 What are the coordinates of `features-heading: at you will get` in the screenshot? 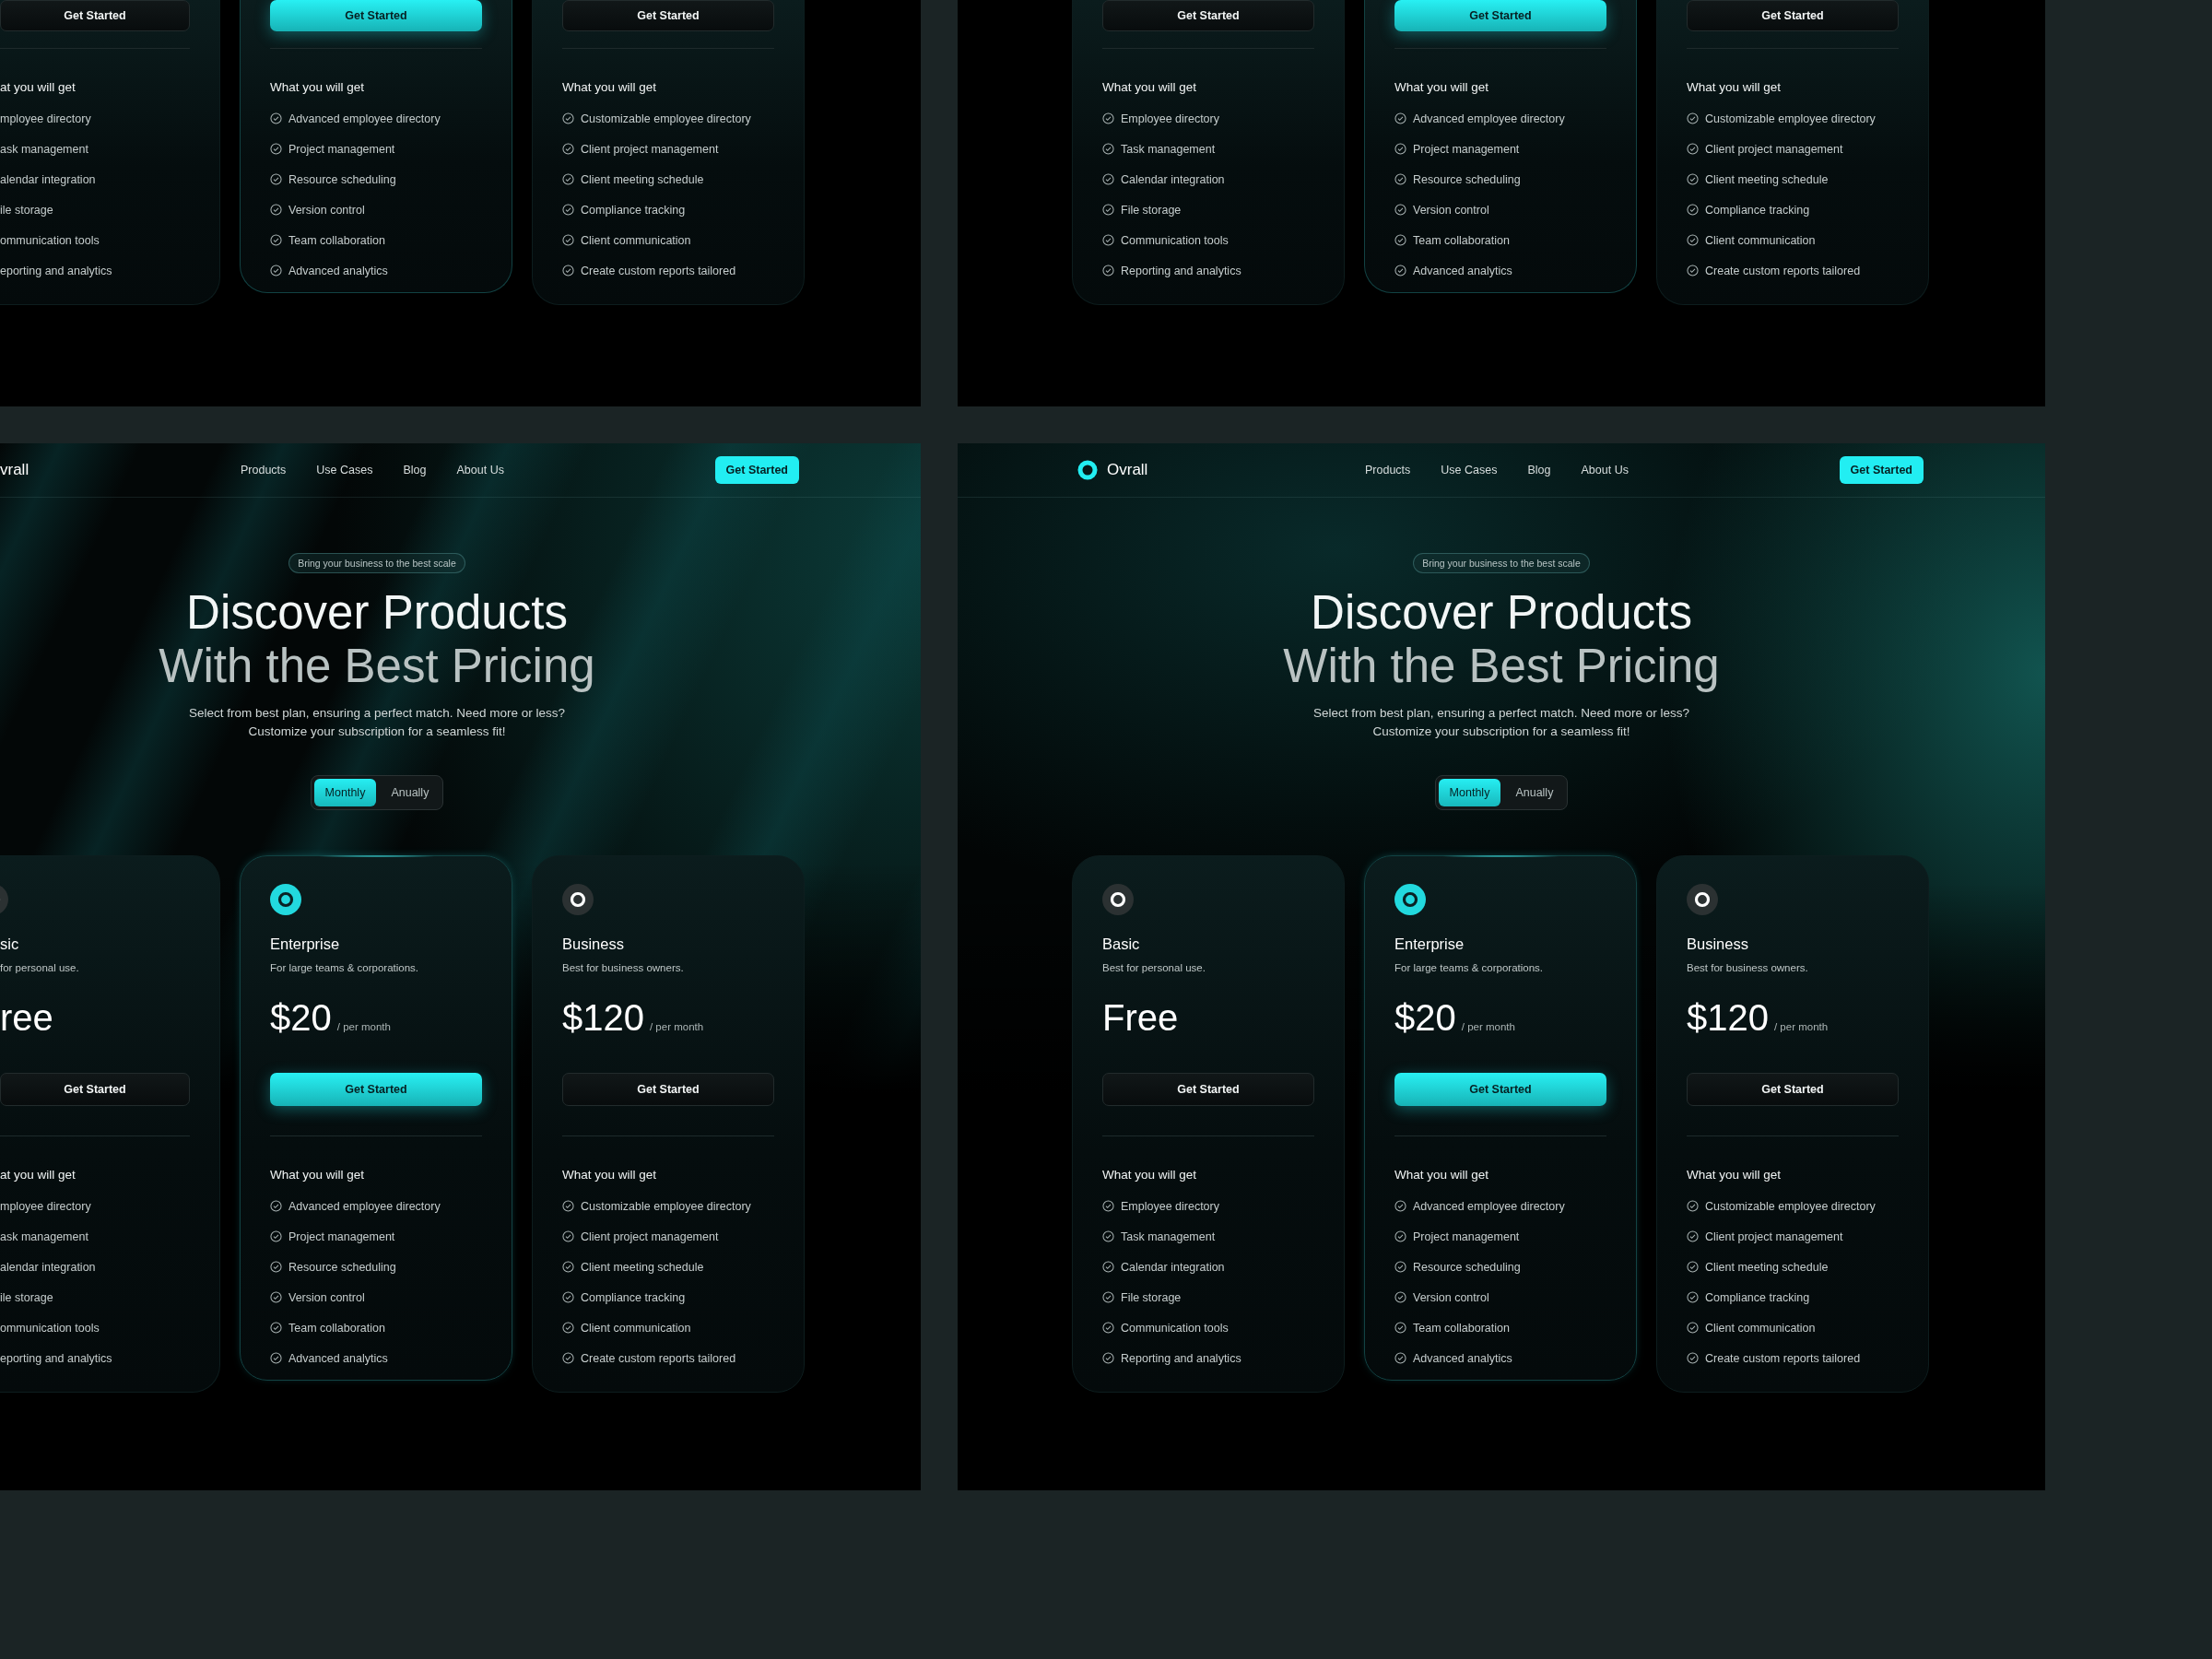 It's located at (38, 87).